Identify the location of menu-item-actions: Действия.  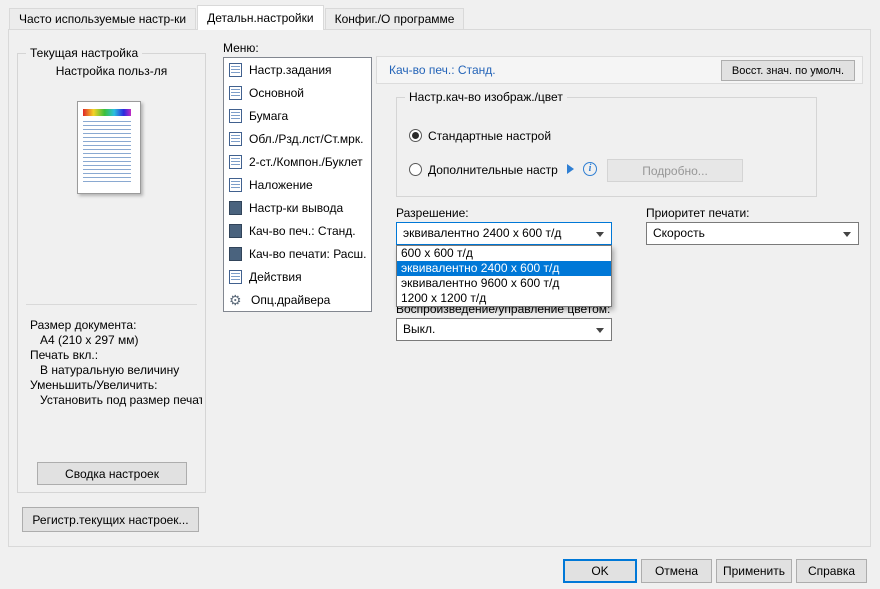
(297, 276).